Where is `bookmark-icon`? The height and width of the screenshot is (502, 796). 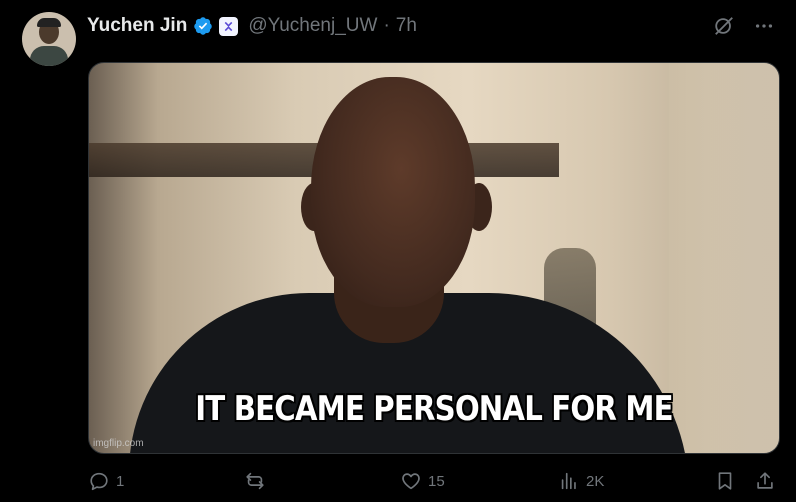 bookmark-icon is located at coordinates (725, 481).